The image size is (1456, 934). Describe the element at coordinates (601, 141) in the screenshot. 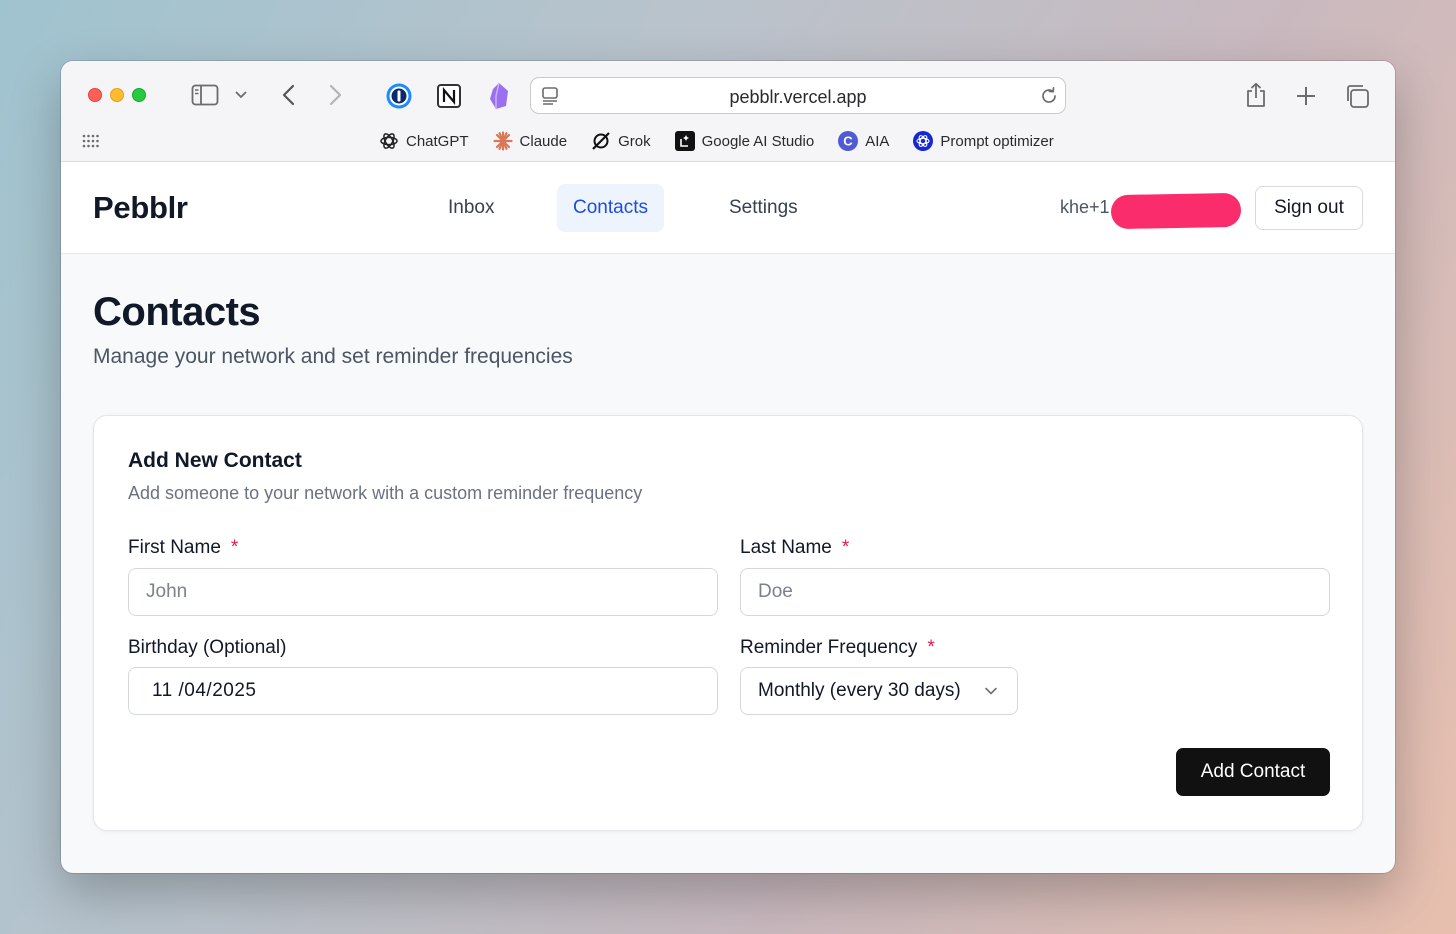

I see `grok-icon` at that location.